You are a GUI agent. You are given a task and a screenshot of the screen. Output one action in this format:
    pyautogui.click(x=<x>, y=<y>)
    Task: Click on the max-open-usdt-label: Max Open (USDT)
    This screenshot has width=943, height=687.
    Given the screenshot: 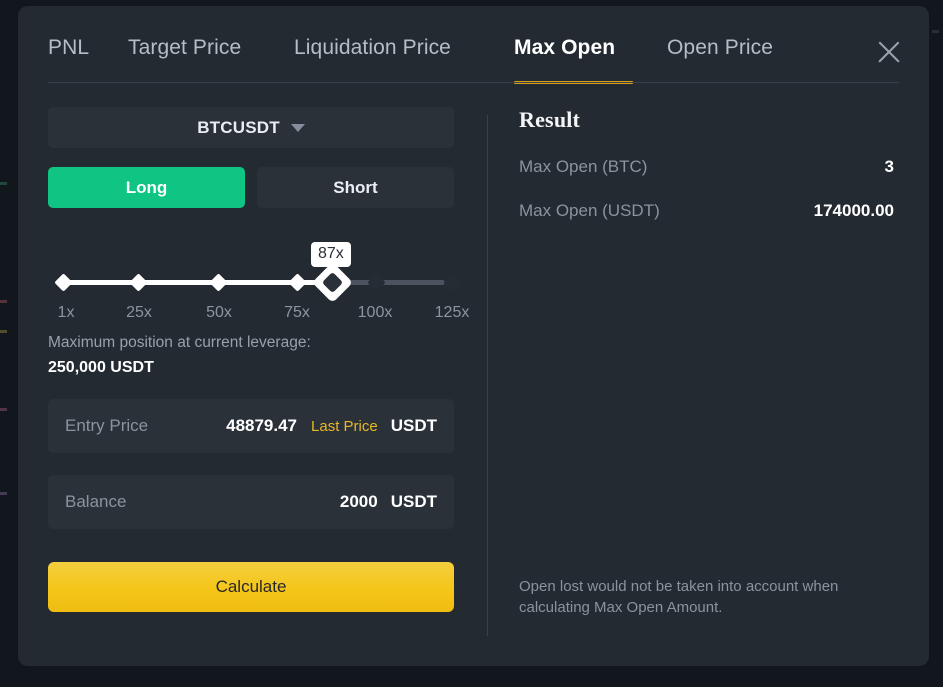 What is the action you would take?
    pyautogui.click(x=589, y=210)
    